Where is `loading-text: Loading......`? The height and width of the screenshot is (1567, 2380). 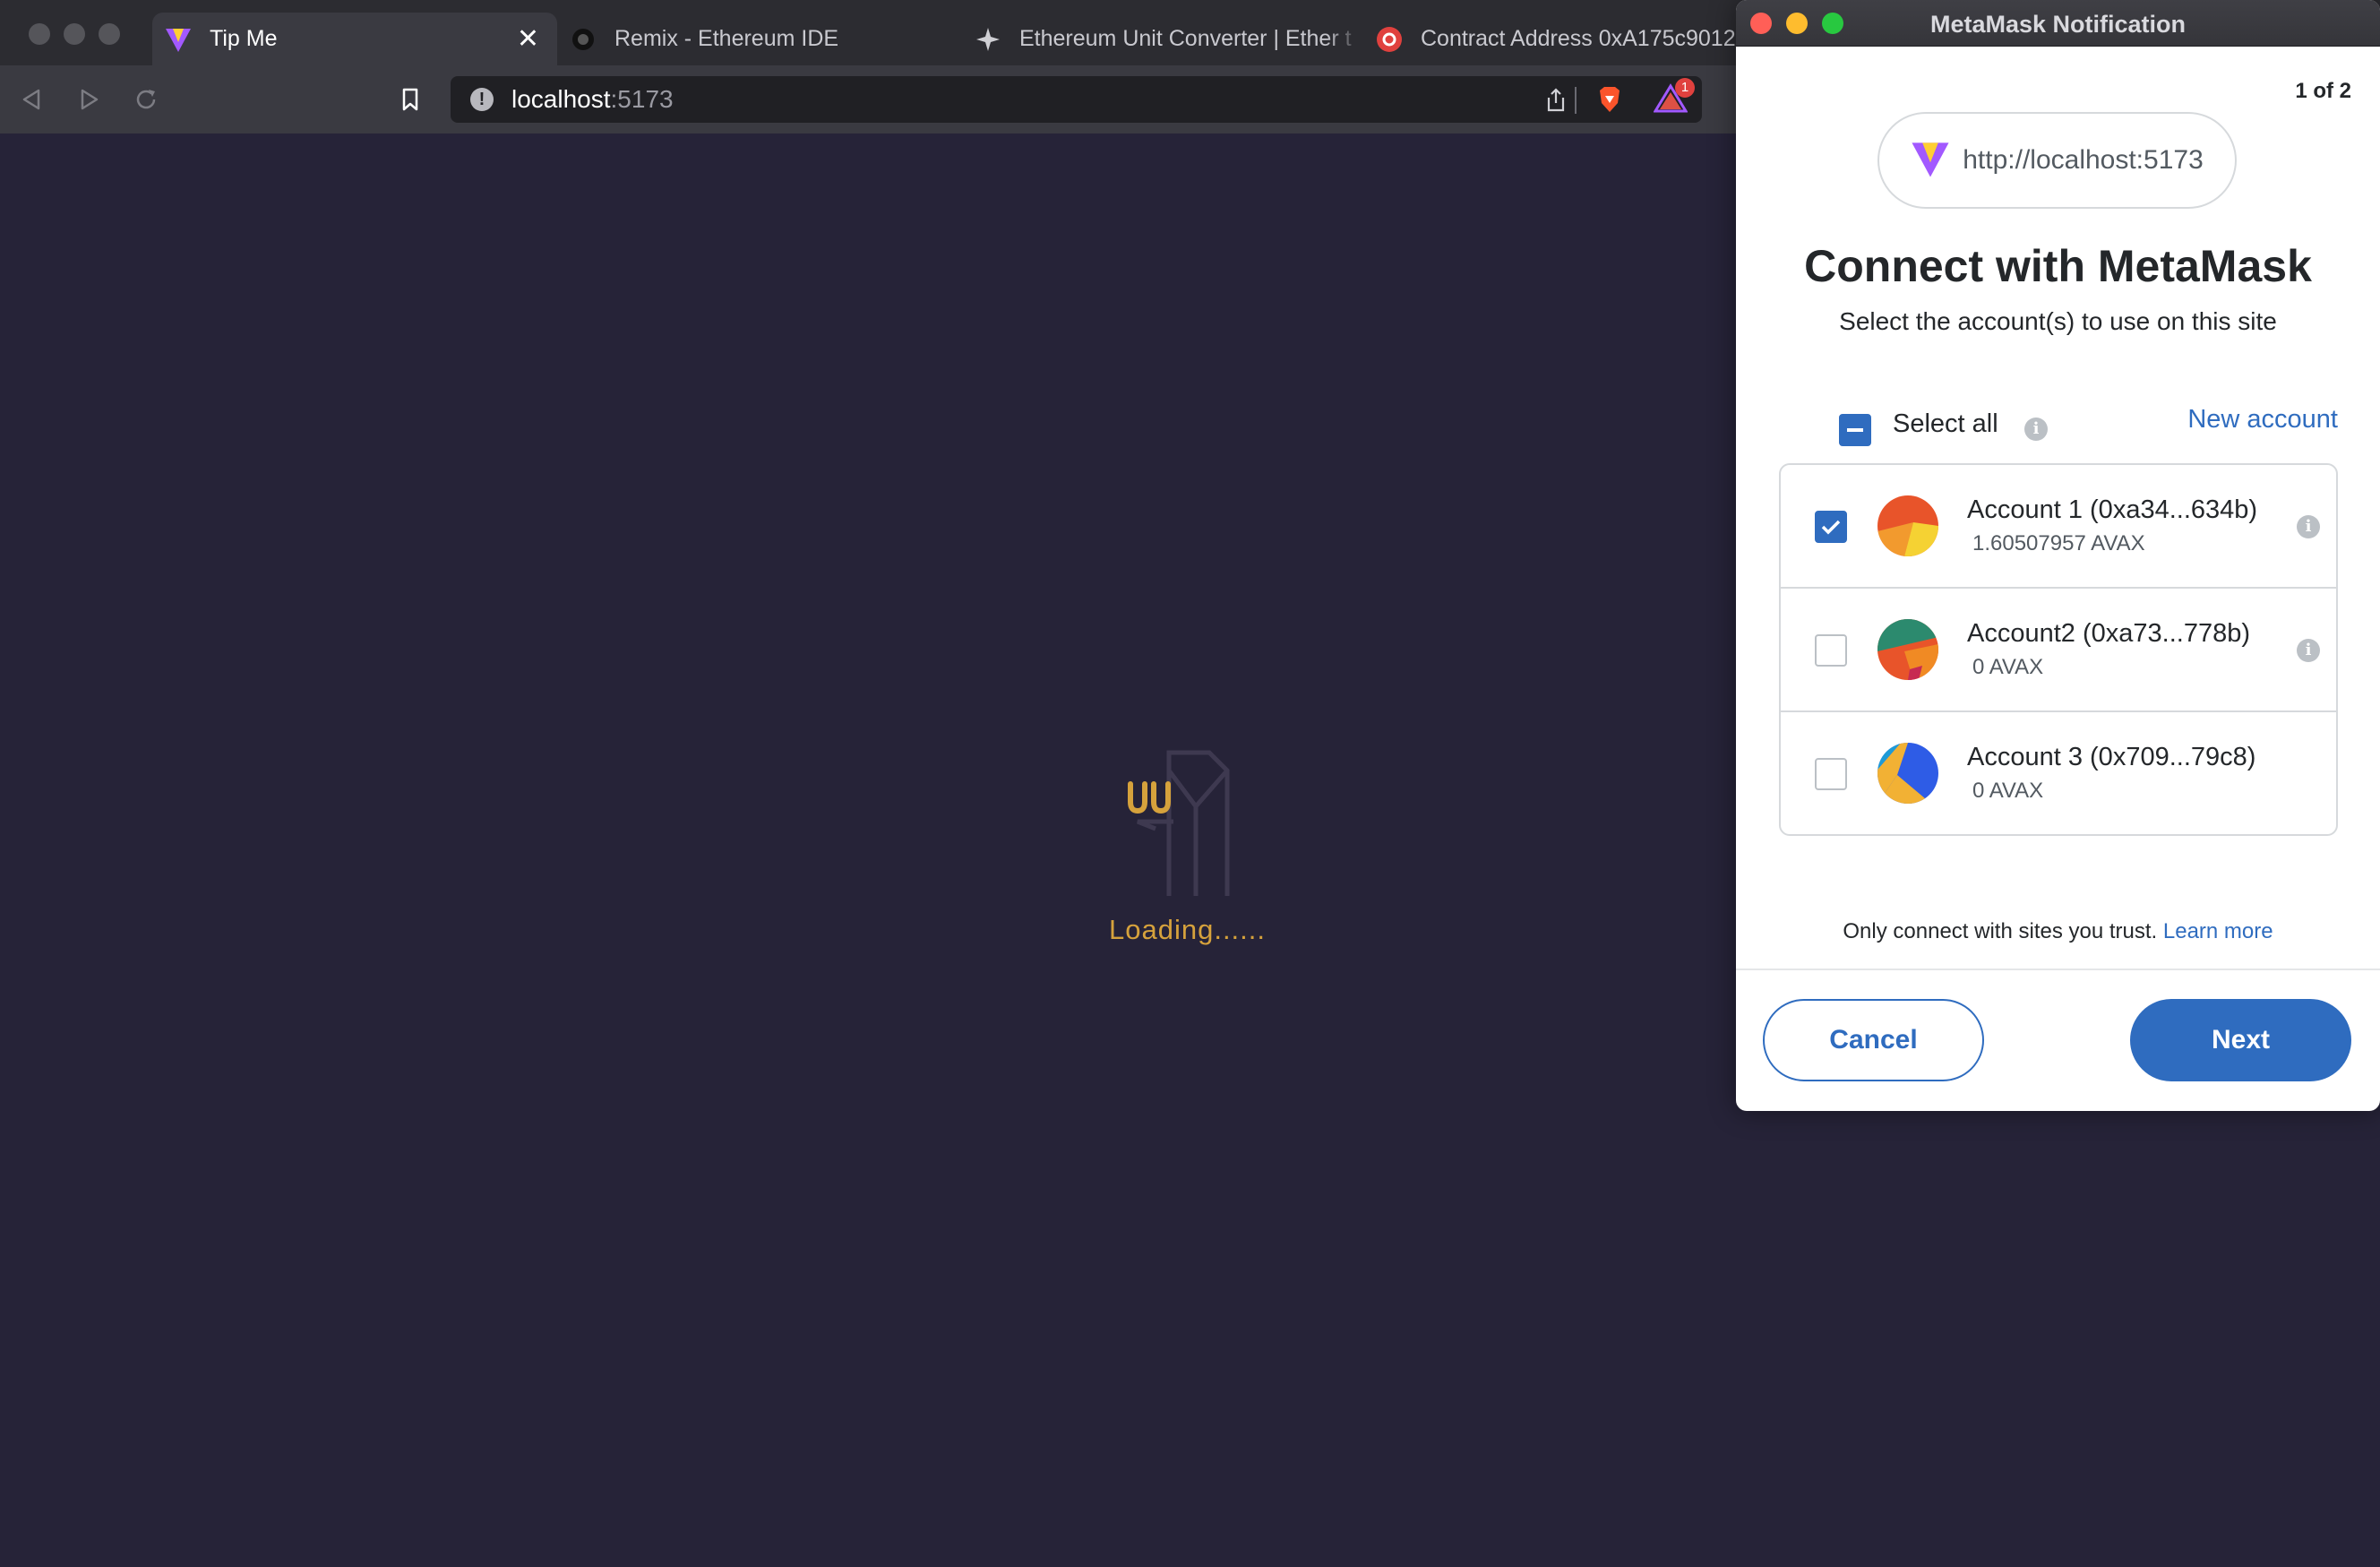
loading-text: Loading...... is located at coordinates (1188, 929).